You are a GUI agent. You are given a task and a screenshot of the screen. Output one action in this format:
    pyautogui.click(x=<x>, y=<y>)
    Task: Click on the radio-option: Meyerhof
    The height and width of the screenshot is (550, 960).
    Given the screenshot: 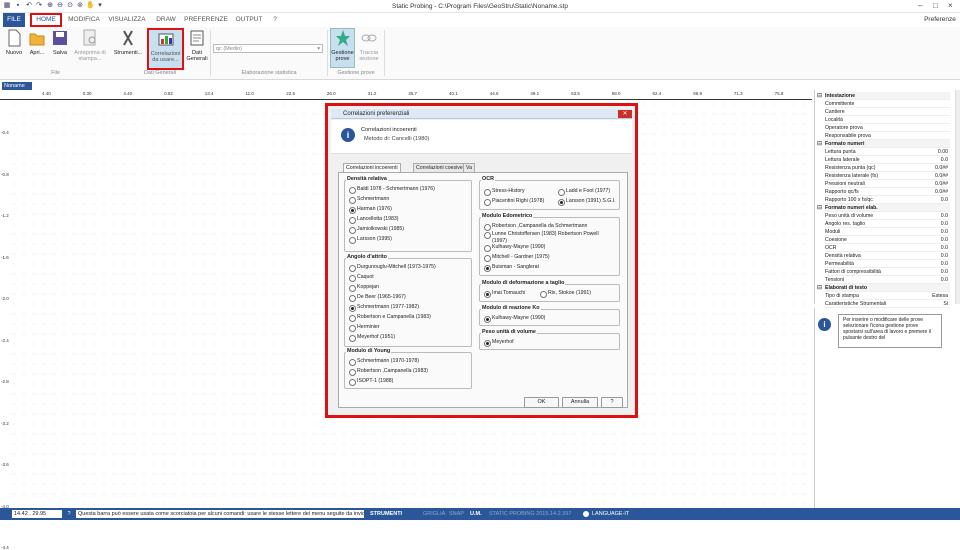 What is the action you would take?
    pyautogui.click(x=498, y=344)
    